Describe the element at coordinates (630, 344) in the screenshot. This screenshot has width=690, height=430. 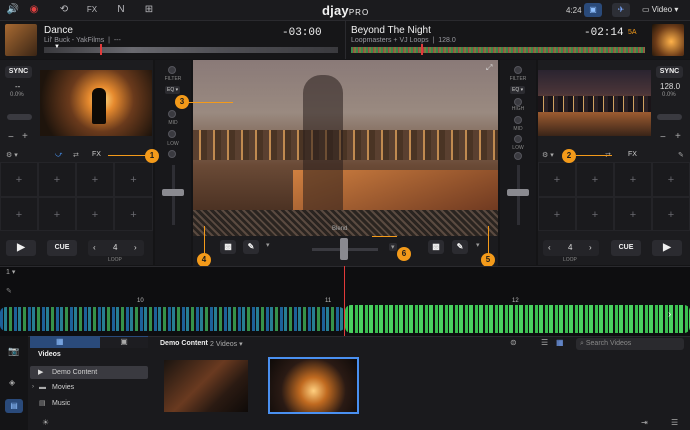
I see `search-input: ⌕ Search Videos` at that location.